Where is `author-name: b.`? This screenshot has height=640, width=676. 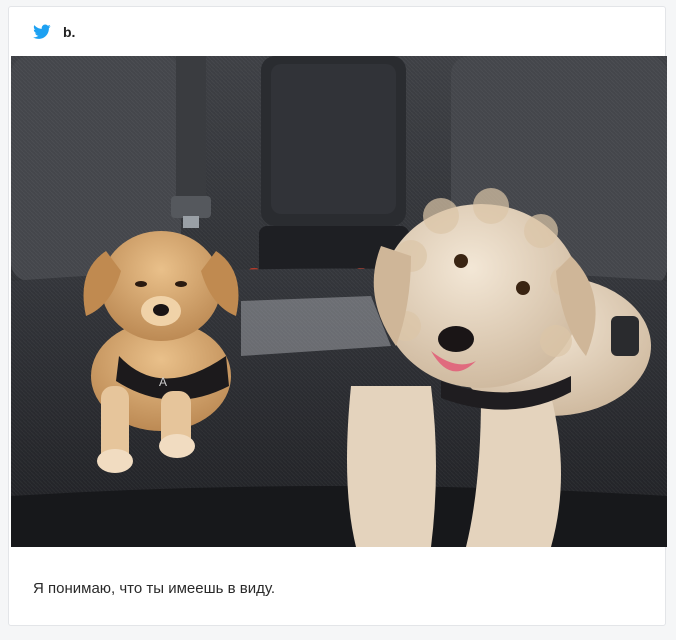 author-name: b. is located at coordinates (69, 32).